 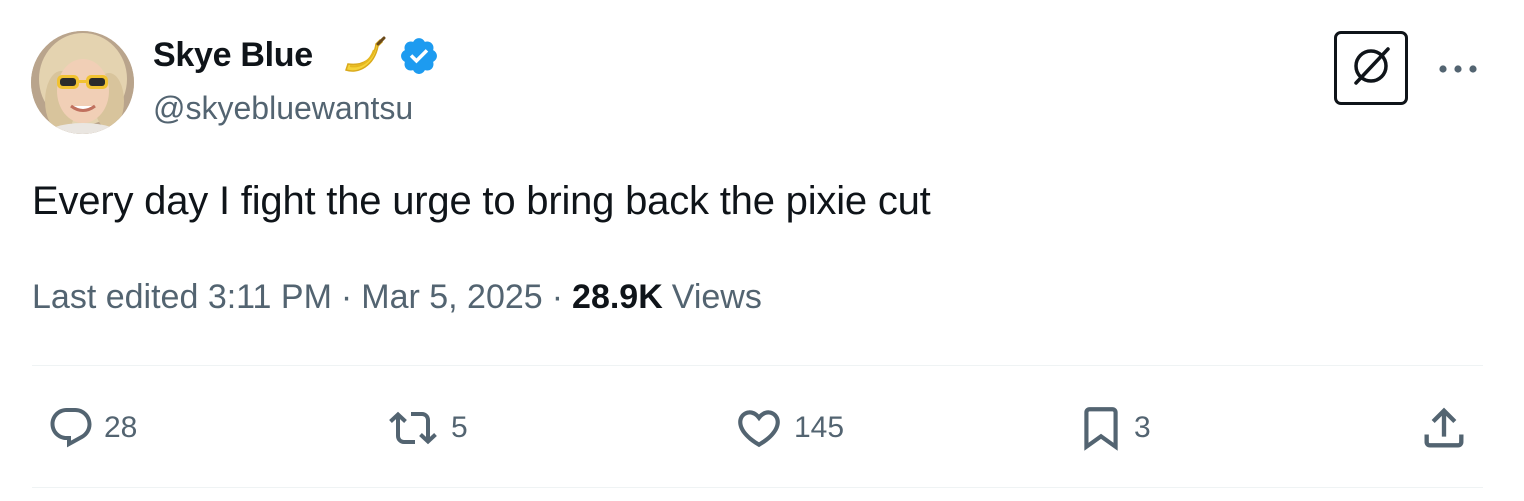 I want to click on like-count: 145, so click(x=819, y=427).